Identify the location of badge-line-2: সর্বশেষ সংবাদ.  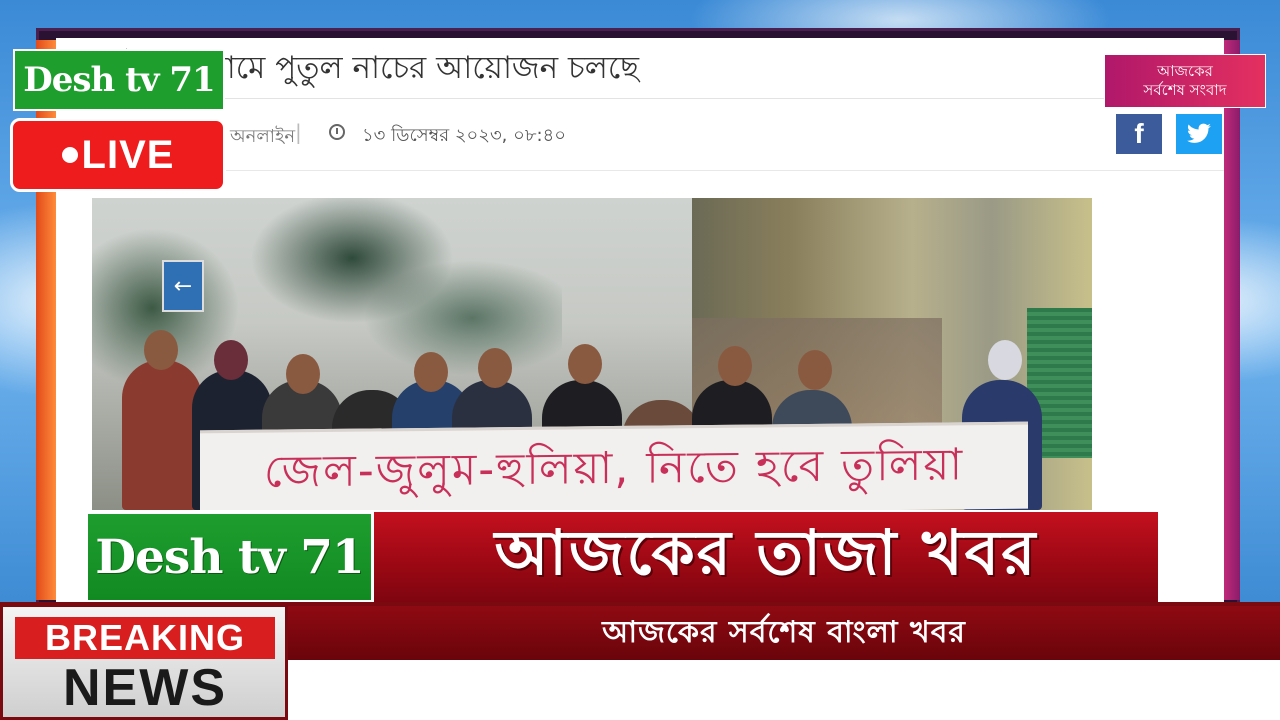
(1185, 90).